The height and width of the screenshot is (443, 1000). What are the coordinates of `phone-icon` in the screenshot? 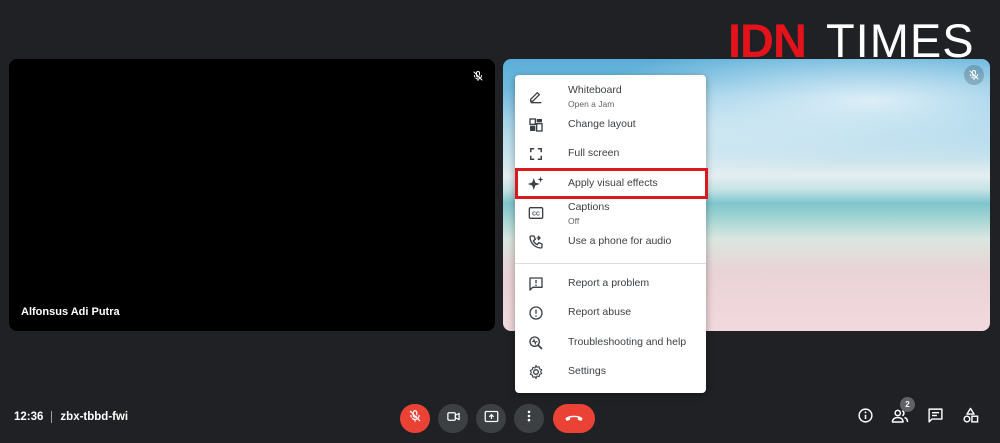 It's located at (536, 242).